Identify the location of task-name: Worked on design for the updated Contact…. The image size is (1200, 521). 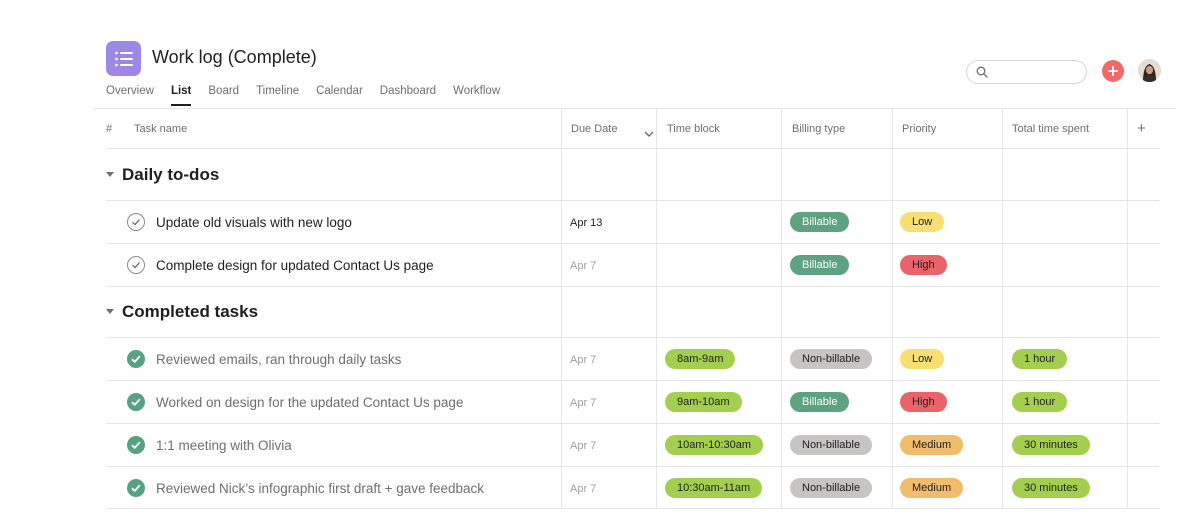
(309, 402).